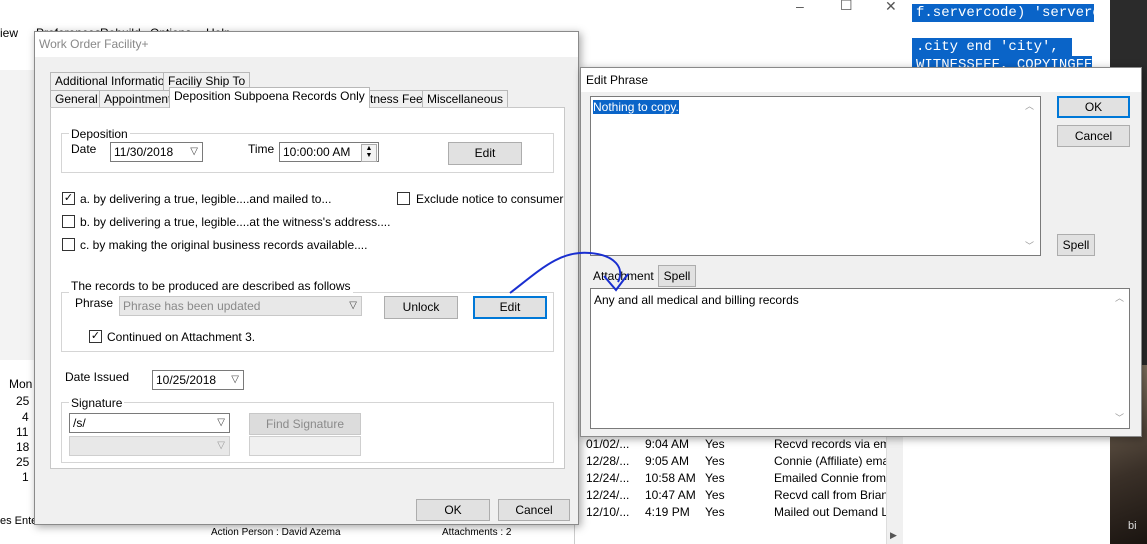 The height and width of the screenshot is (544, 1147). I want to click on tab-deposition-subpoena: Deposition Subpoena Records Only, so click(269, 97).